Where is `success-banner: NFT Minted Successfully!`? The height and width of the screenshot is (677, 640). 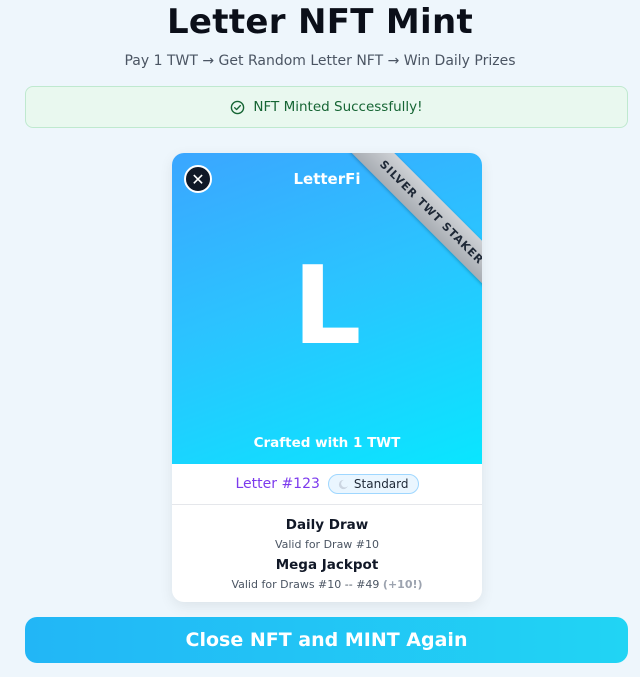
success-banner: NFT Minted Successfully! is located at coordinates (326, 107).